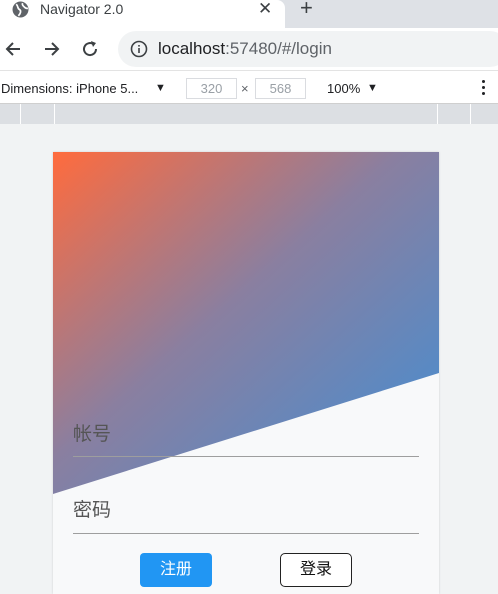 This screenshot has height=594, width=498. What do you see at coordinates (139, 49) in the screenshot?
I see `info-icon` at bounding box center [139, 49].